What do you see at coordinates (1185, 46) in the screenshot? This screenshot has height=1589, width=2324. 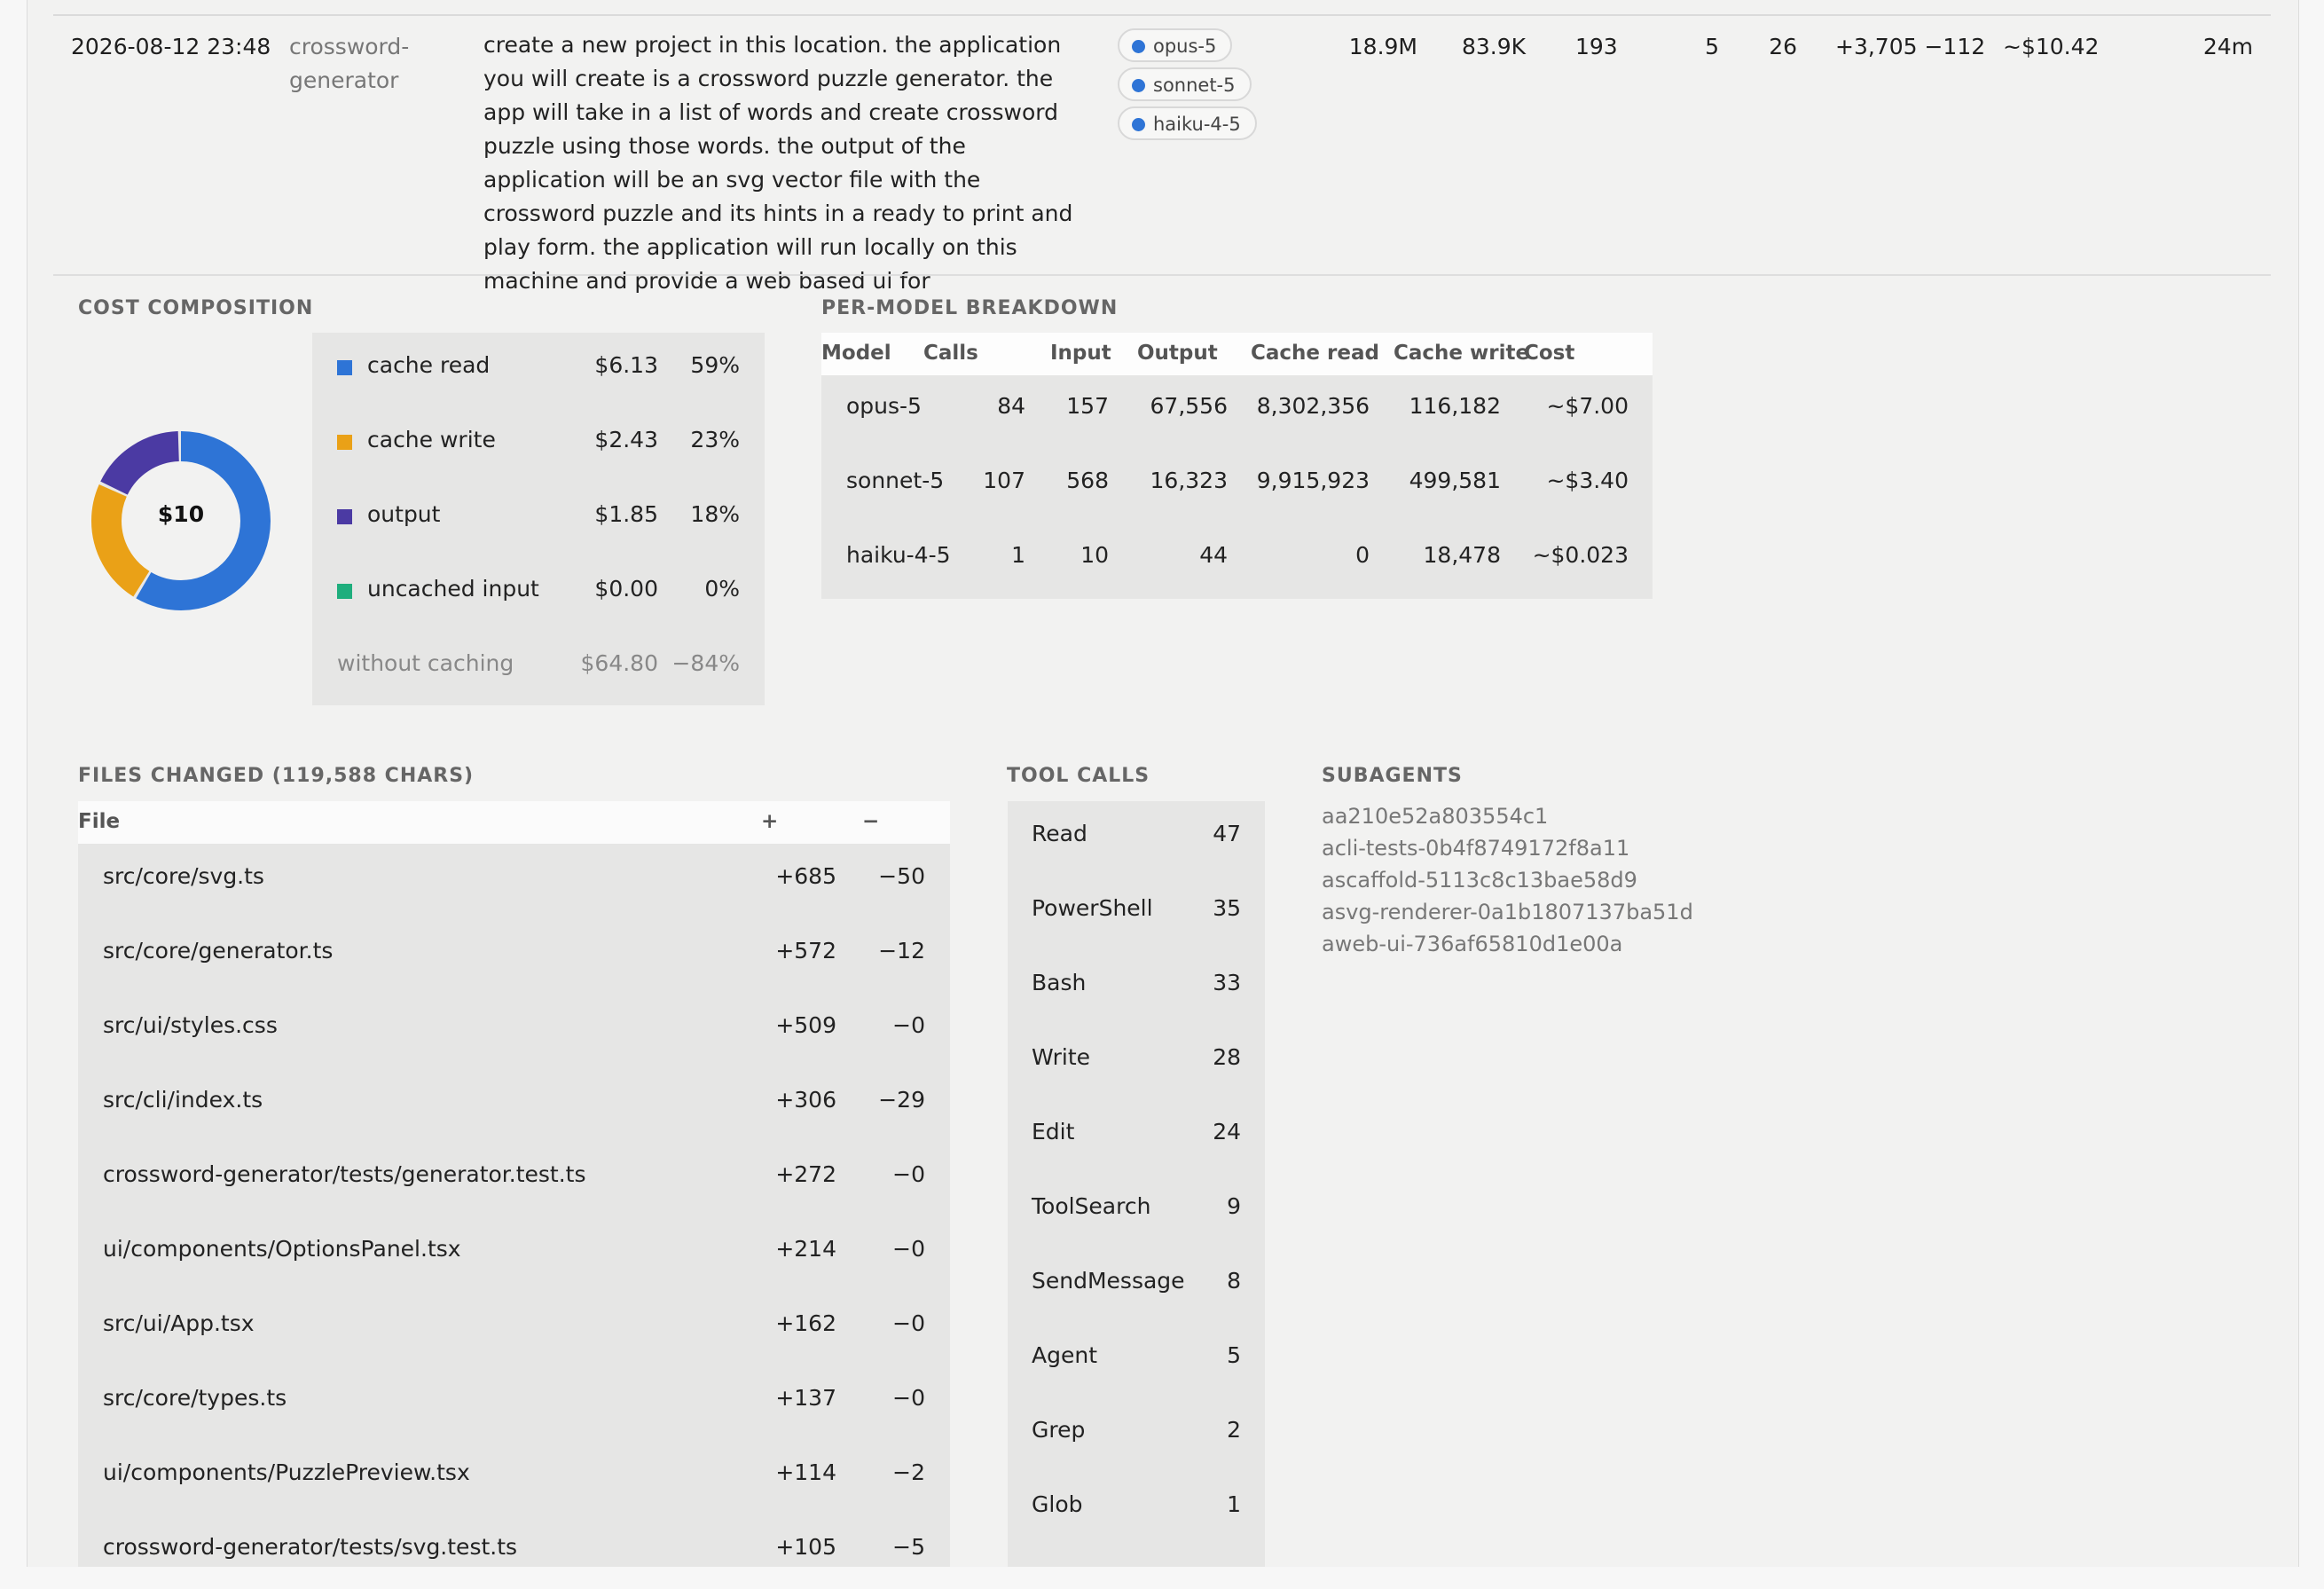 I see `model-chip-label: opus-5` at bounding box center [1185, 46].